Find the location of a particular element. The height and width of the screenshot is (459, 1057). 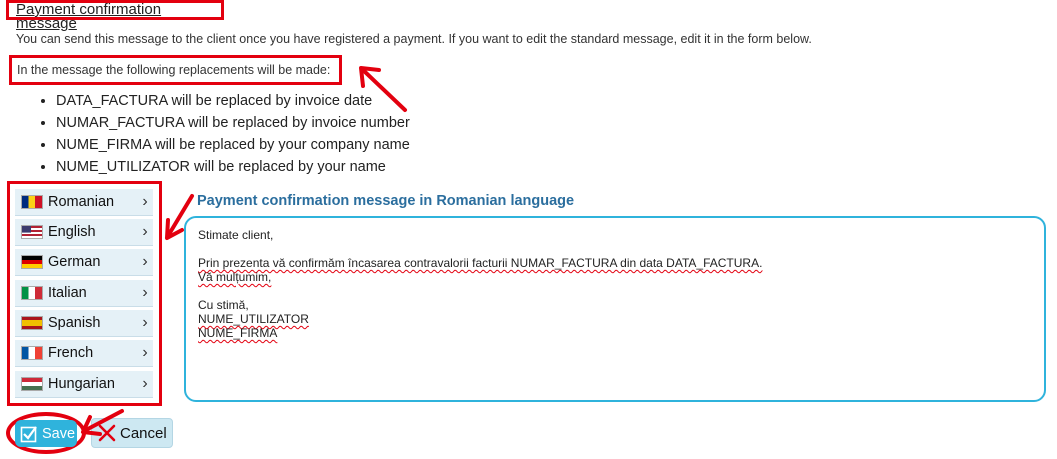

language-item-italian: Italian › is located at coordinates (84, 293).